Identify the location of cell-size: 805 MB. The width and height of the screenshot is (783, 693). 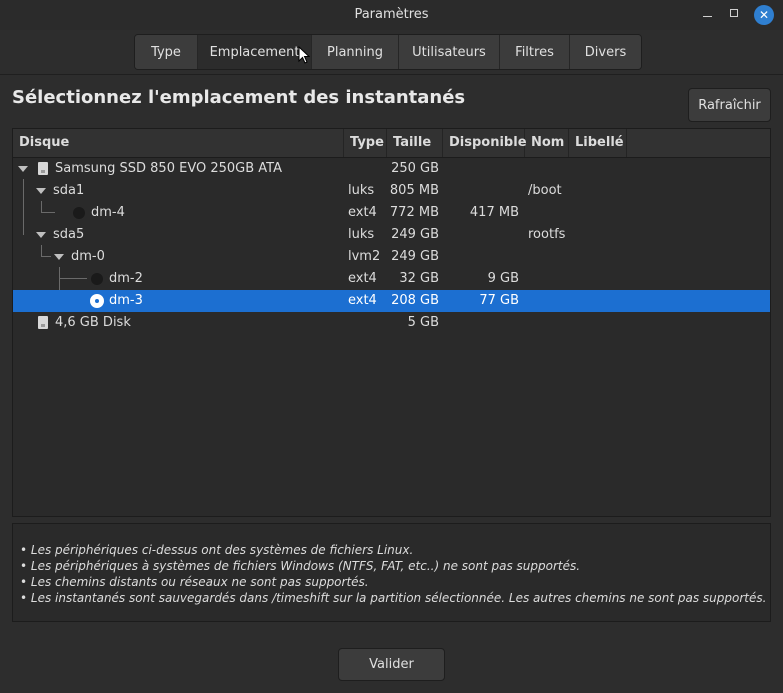
(414, 190).